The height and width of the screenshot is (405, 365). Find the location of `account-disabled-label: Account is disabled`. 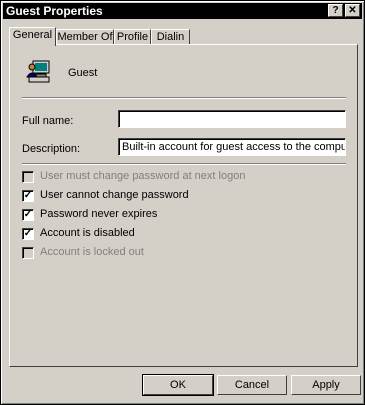

account-disabled-label: Account is disabled is located at coordinates (87, 233).